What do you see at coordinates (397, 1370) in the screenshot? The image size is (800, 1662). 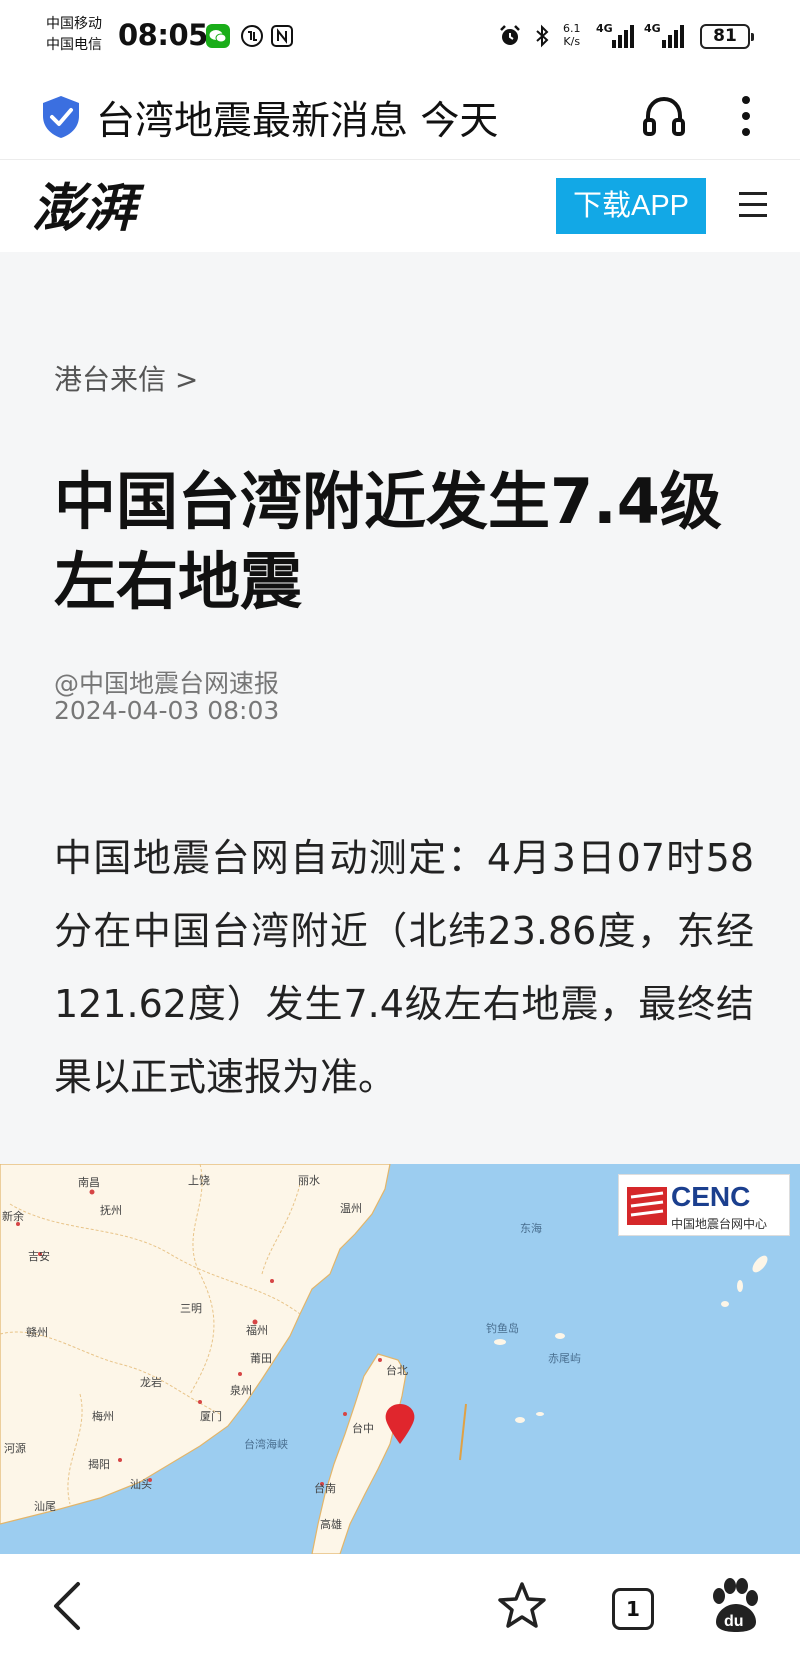 I see `map-label-taibei: 台北` at bounding box center [397, 1370].